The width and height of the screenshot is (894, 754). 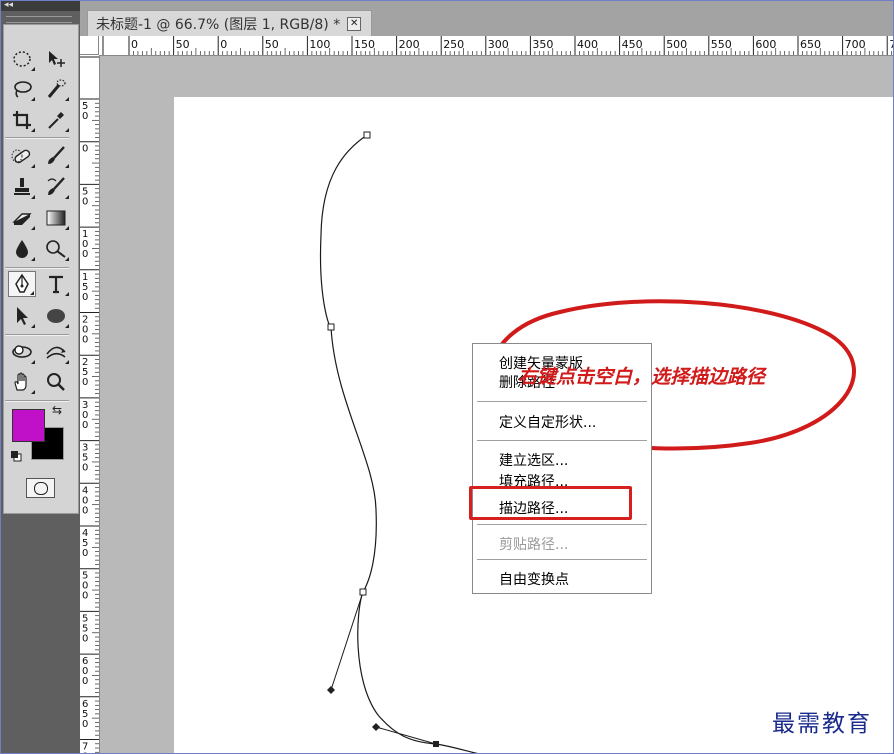 I want to click on ruler-label: 150, so click(x=364, y=44).